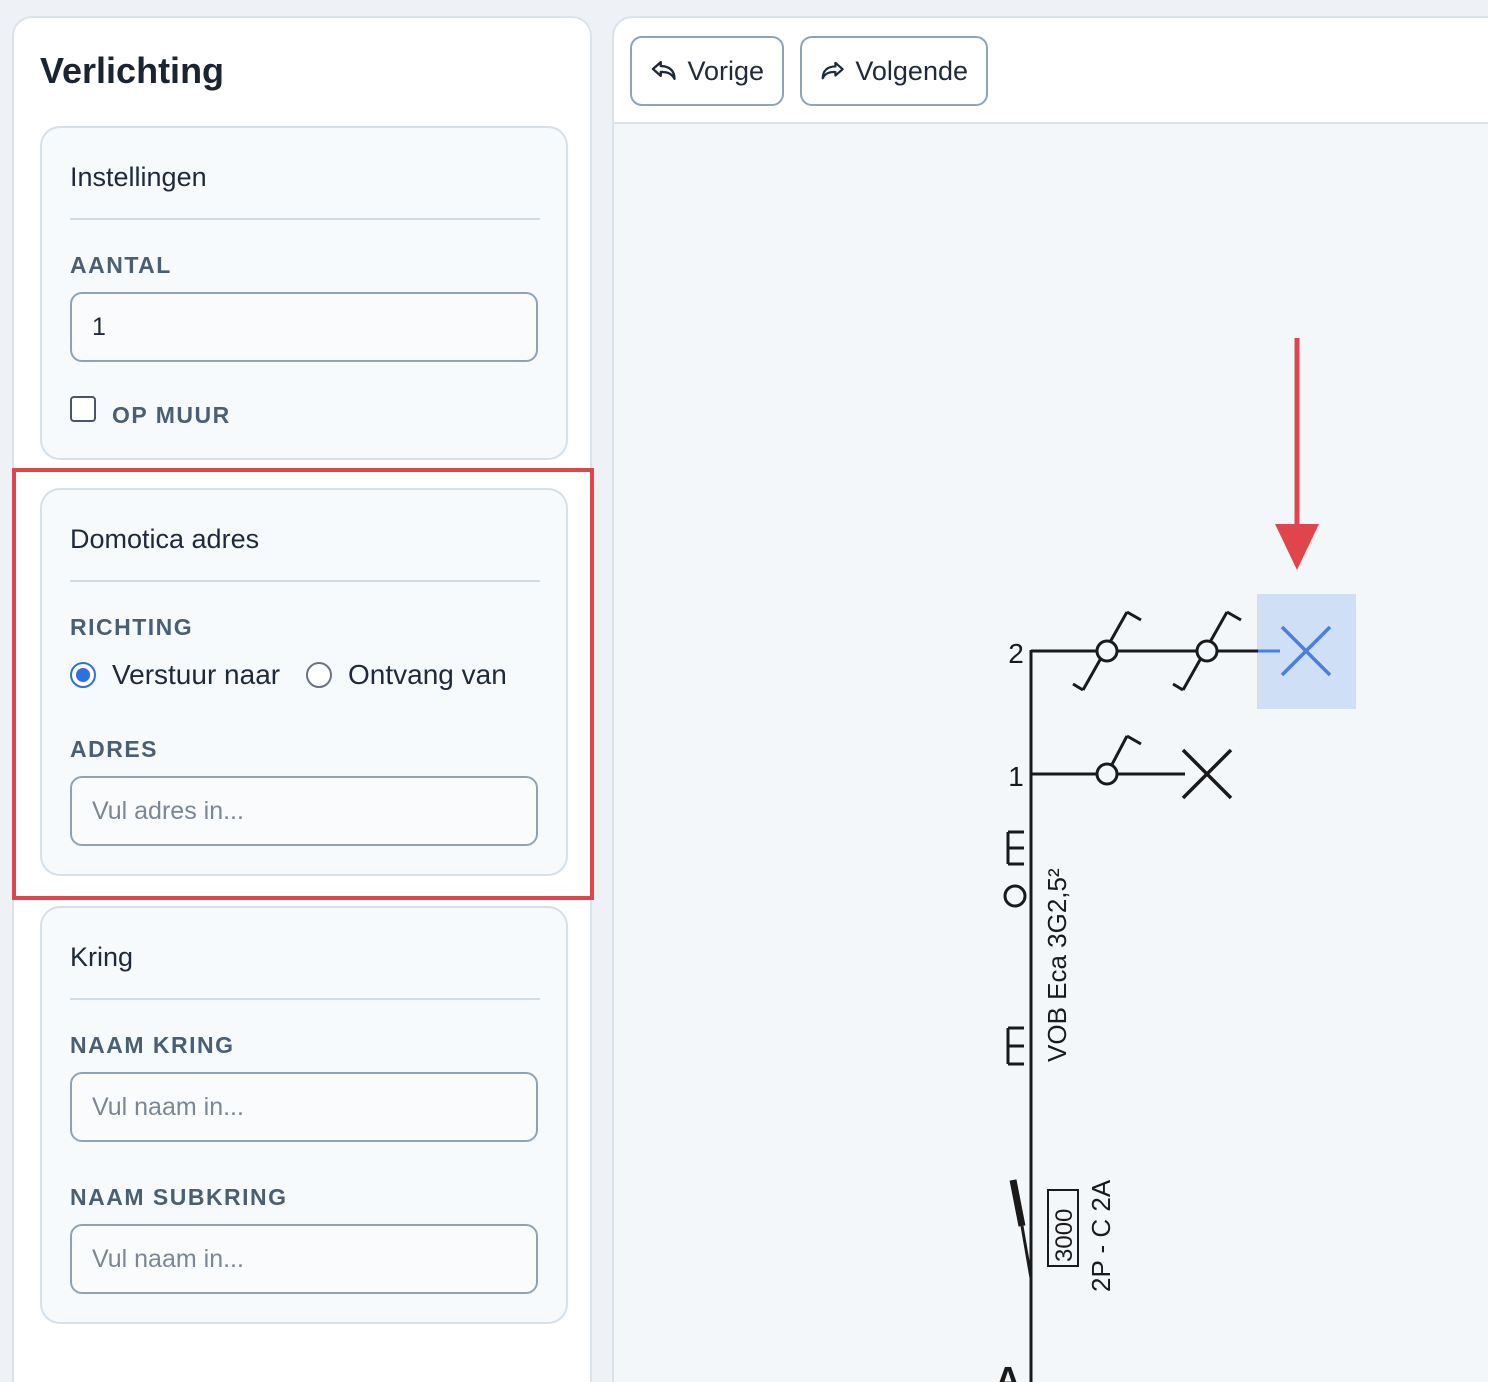 The width and height of the screenshot is (1488, 1382). I want to click on circuit-number-1: 1, so click(1016, 776).